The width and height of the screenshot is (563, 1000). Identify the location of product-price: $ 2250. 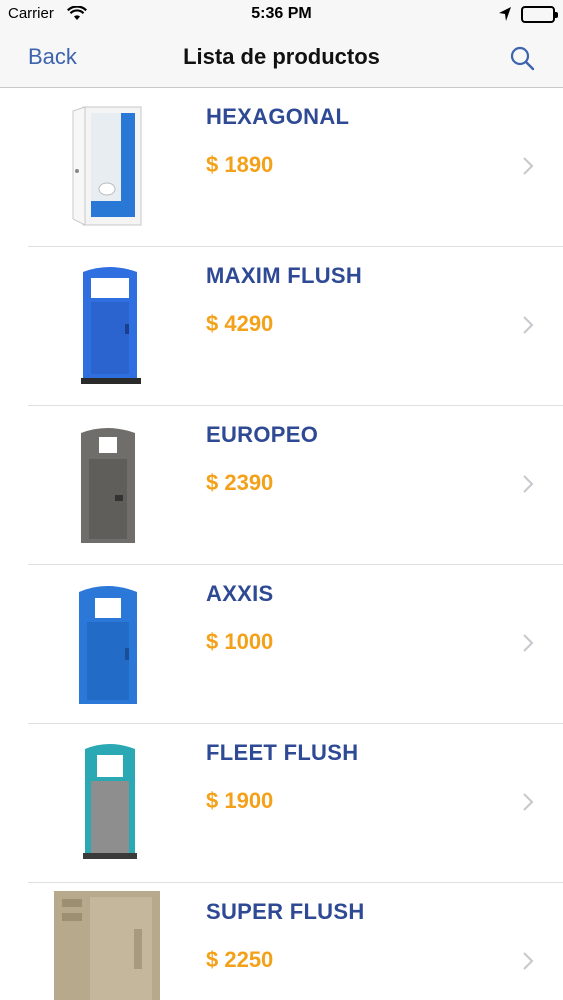
(240, 959).